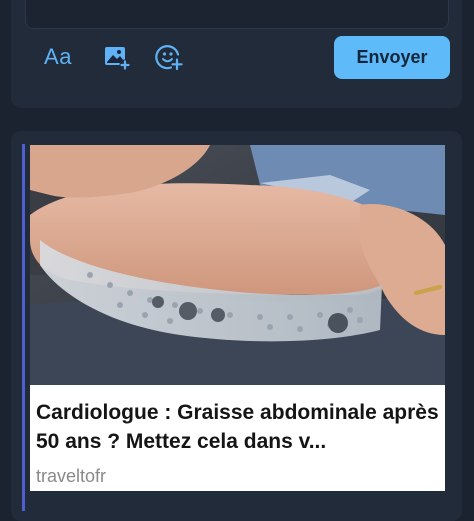 The height and width of the screenshot is (521, 474). I want to click on message-input, so click(237, 14).